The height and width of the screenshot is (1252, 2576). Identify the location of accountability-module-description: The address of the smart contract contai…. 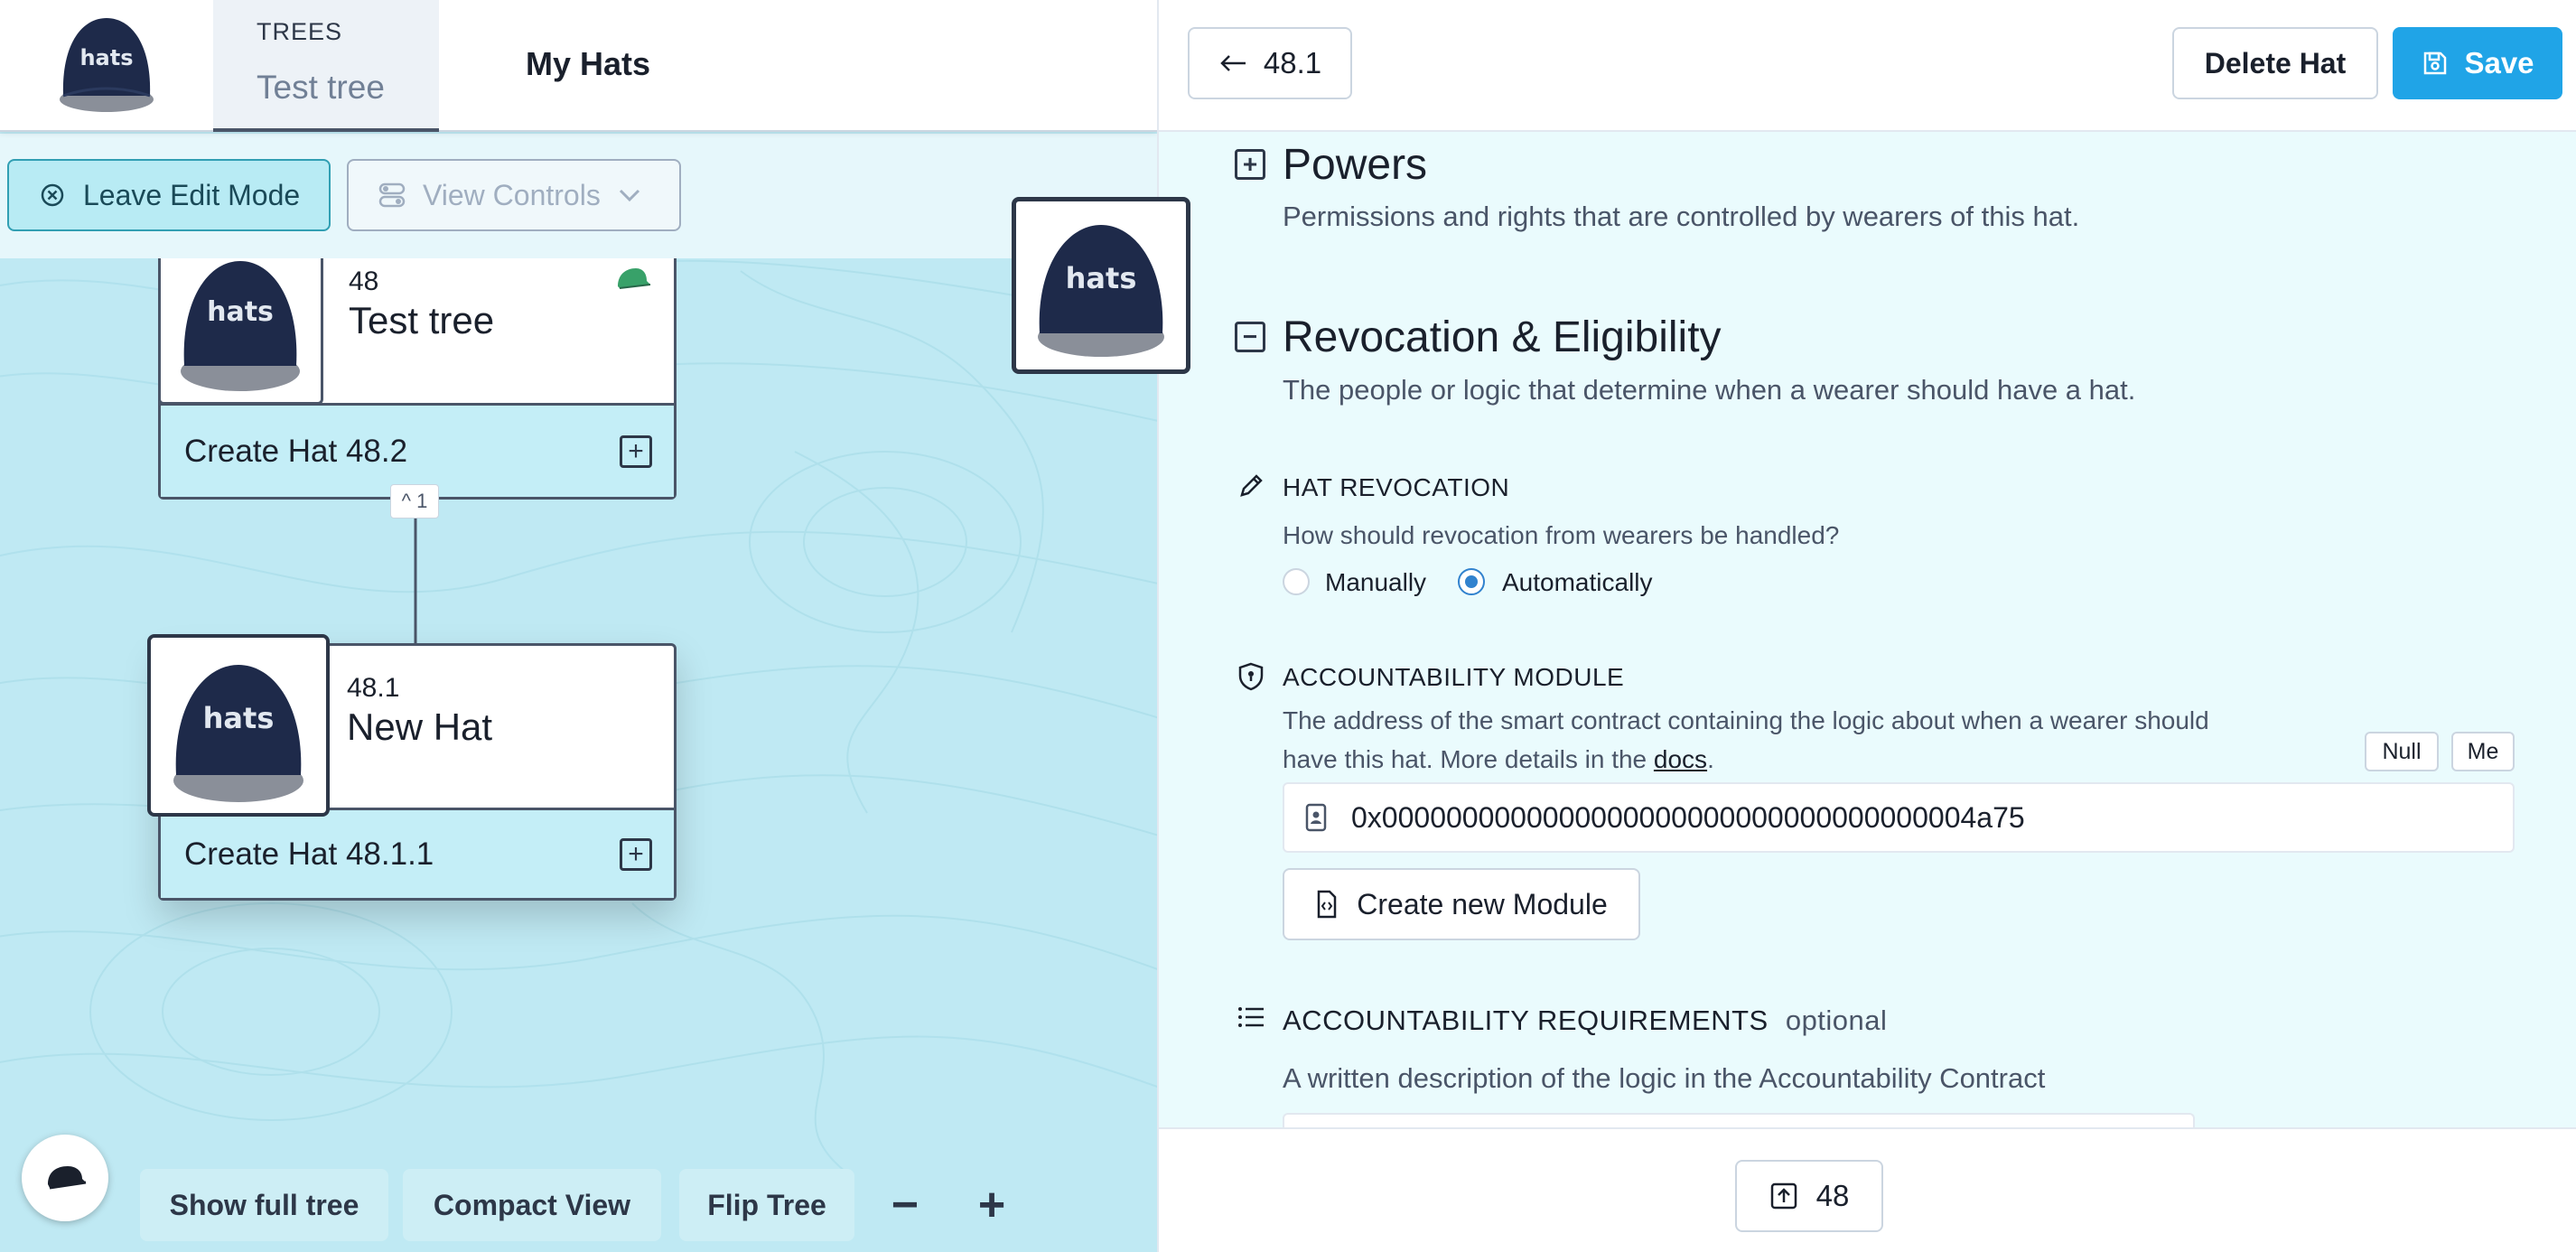
(1788, 740).